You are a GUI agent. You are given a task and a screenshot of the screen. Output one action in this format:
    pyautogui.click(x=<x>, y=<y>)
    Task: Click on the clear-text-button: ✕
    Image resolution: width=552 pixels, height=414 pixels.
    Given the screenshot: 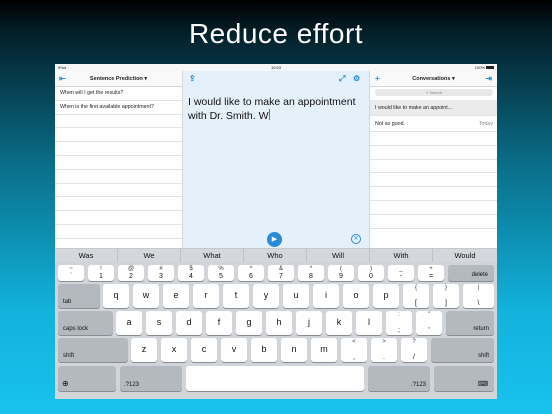 What is the action you would take?
    pyautogui.click(x=356, y=239)
    